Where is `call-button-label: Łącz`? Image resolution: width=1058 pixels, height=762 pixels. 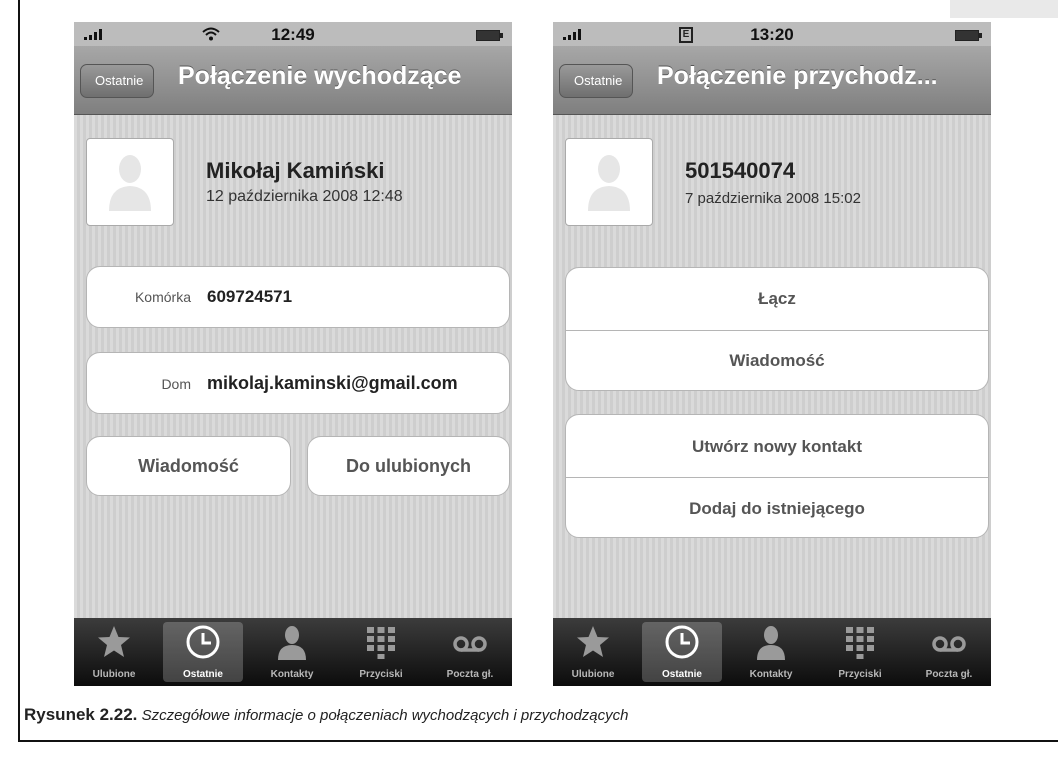
call-button-label: Łącz is located at coordinates (777, 298).